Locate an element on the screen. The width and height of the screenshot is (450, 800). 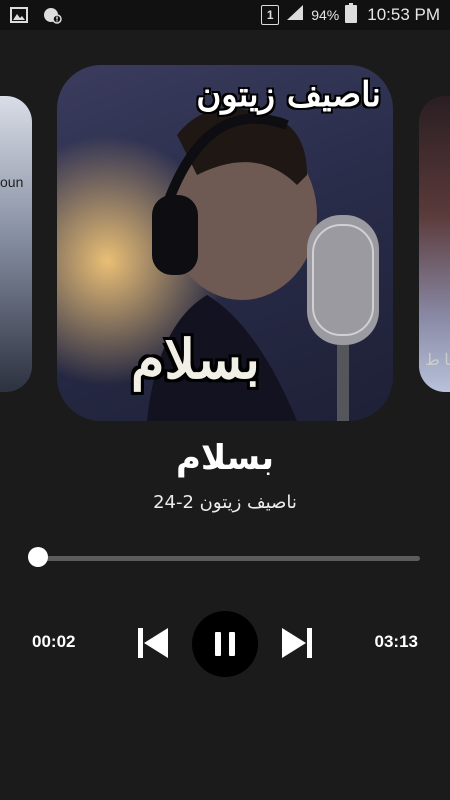
cover-artist-text: ناصيف زيتون is located at coordinates (288, 95).